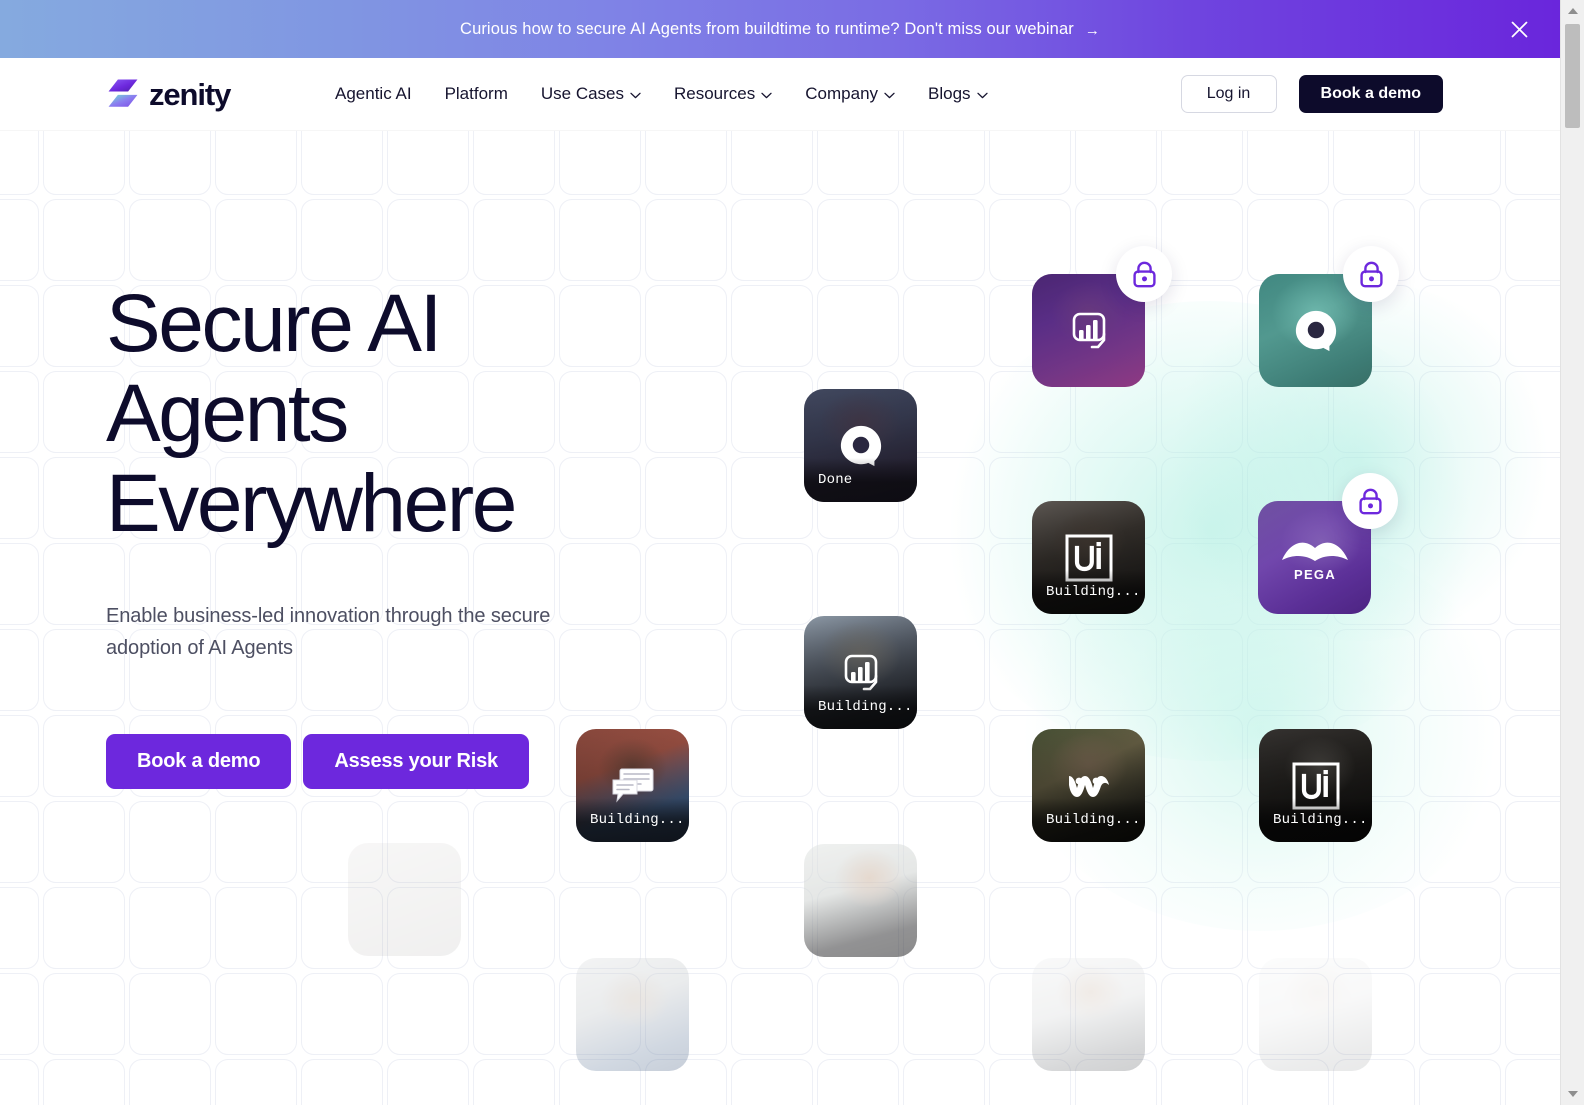 The height and width of the screenshot is (1105, 1584). Describe the element at coordinates (860, 445) in the screenshot. I see `card-copilot-done: Done` at that location.